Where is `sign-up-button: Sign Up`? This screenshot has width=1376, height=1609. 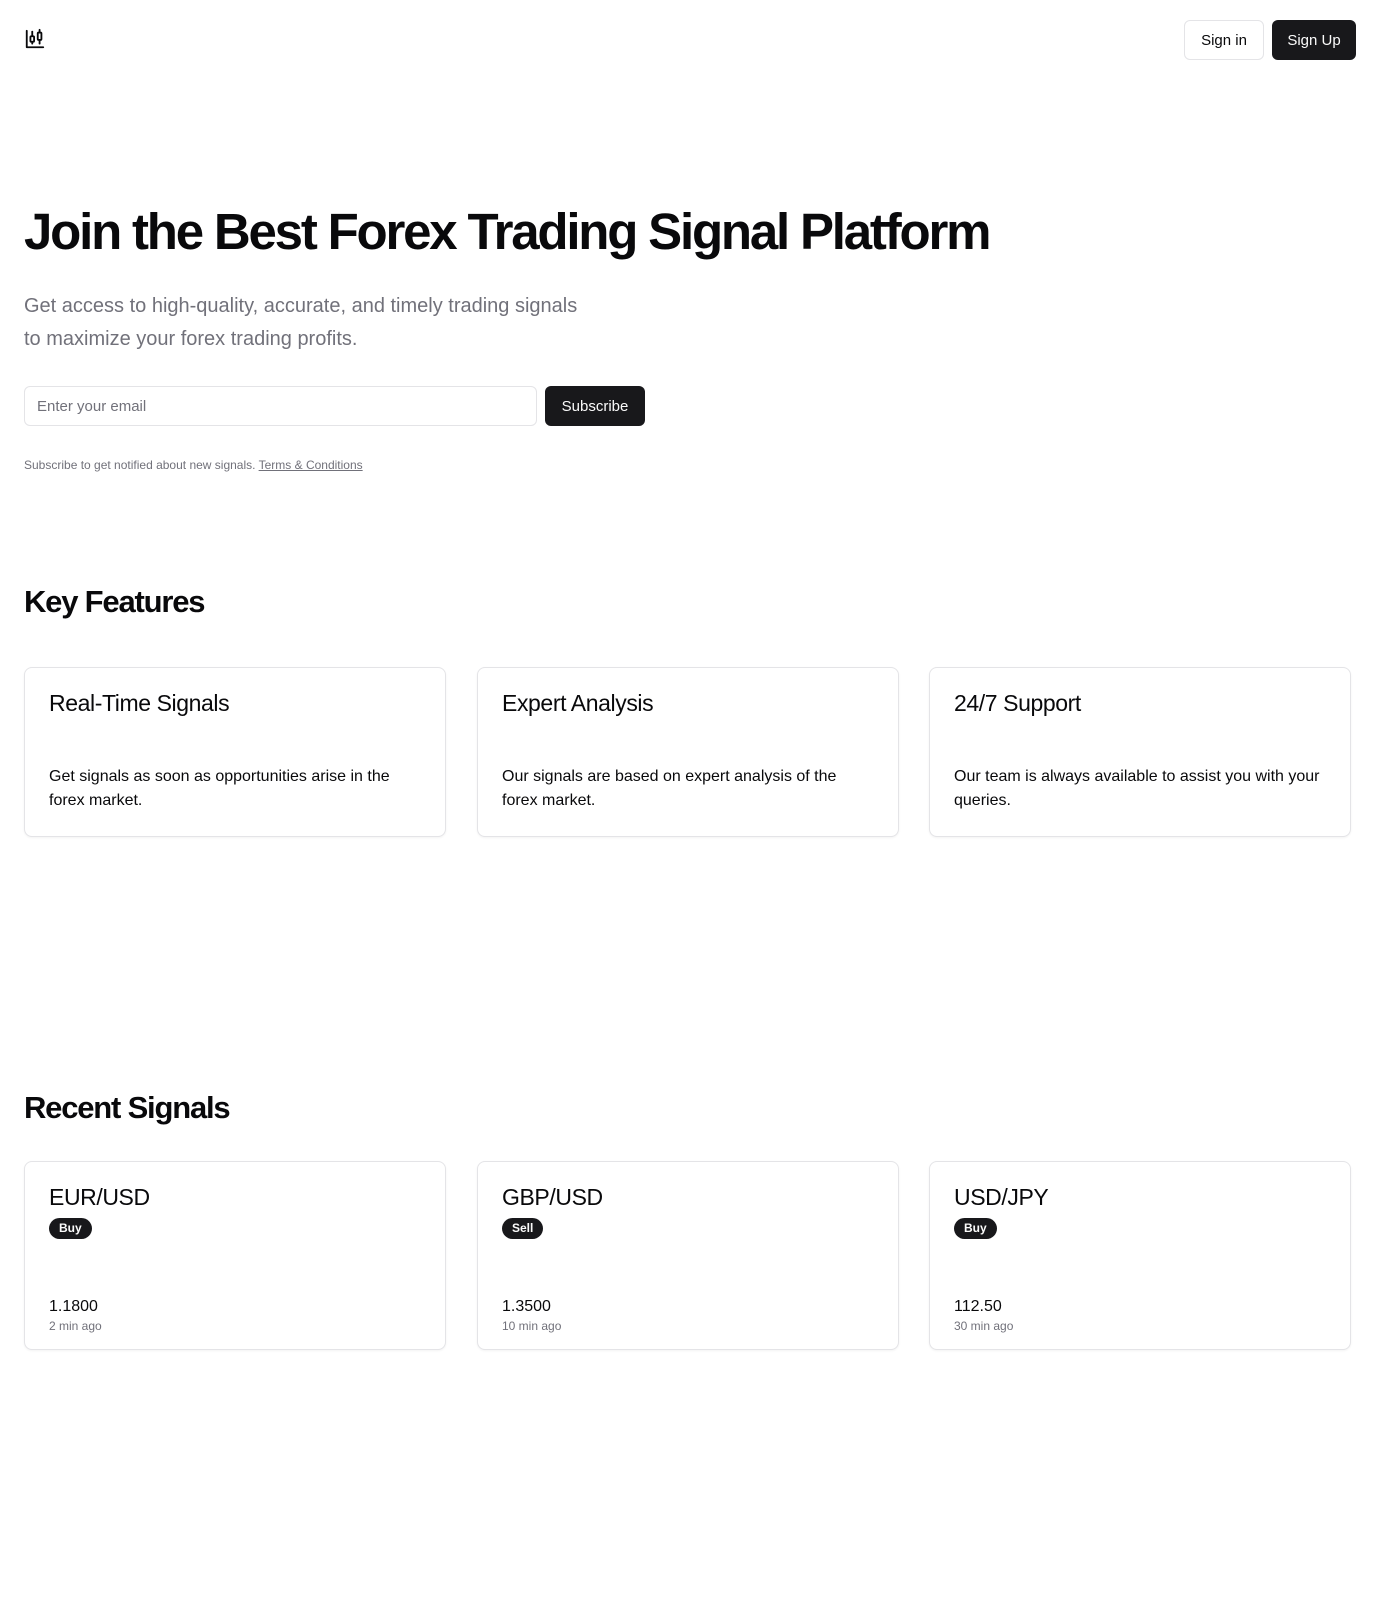 sign-up-button: Sign Up is located at coordinates (1314, 40).